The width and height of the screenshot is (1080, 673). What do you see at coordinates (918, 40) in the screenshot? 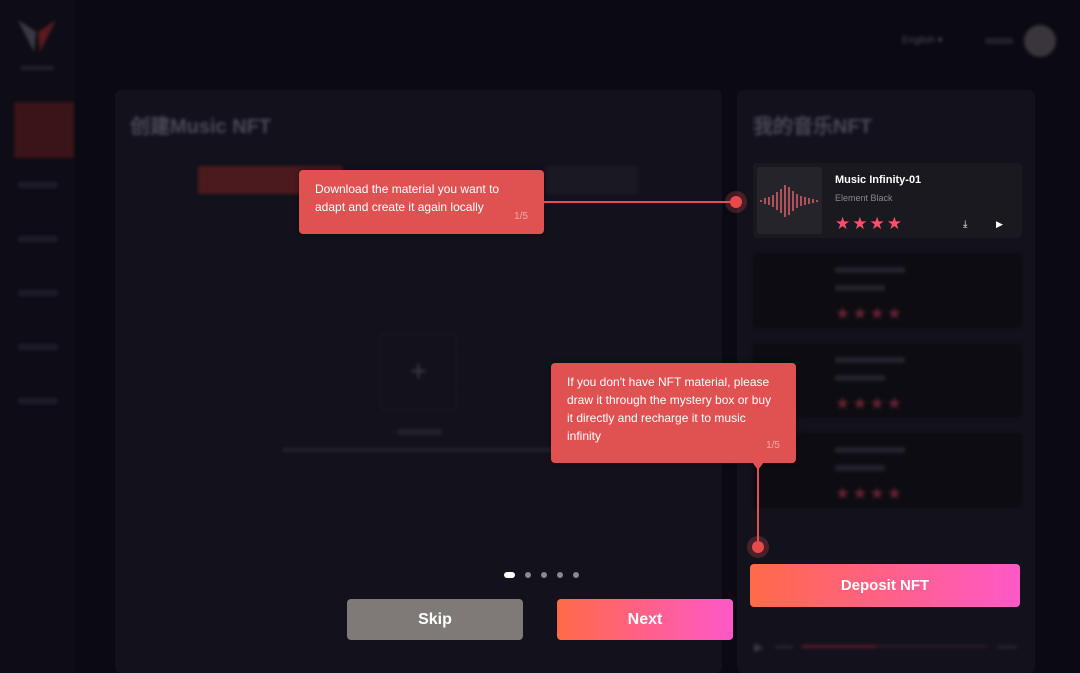
I see `language-label: English` at bounding box center [918, 40].